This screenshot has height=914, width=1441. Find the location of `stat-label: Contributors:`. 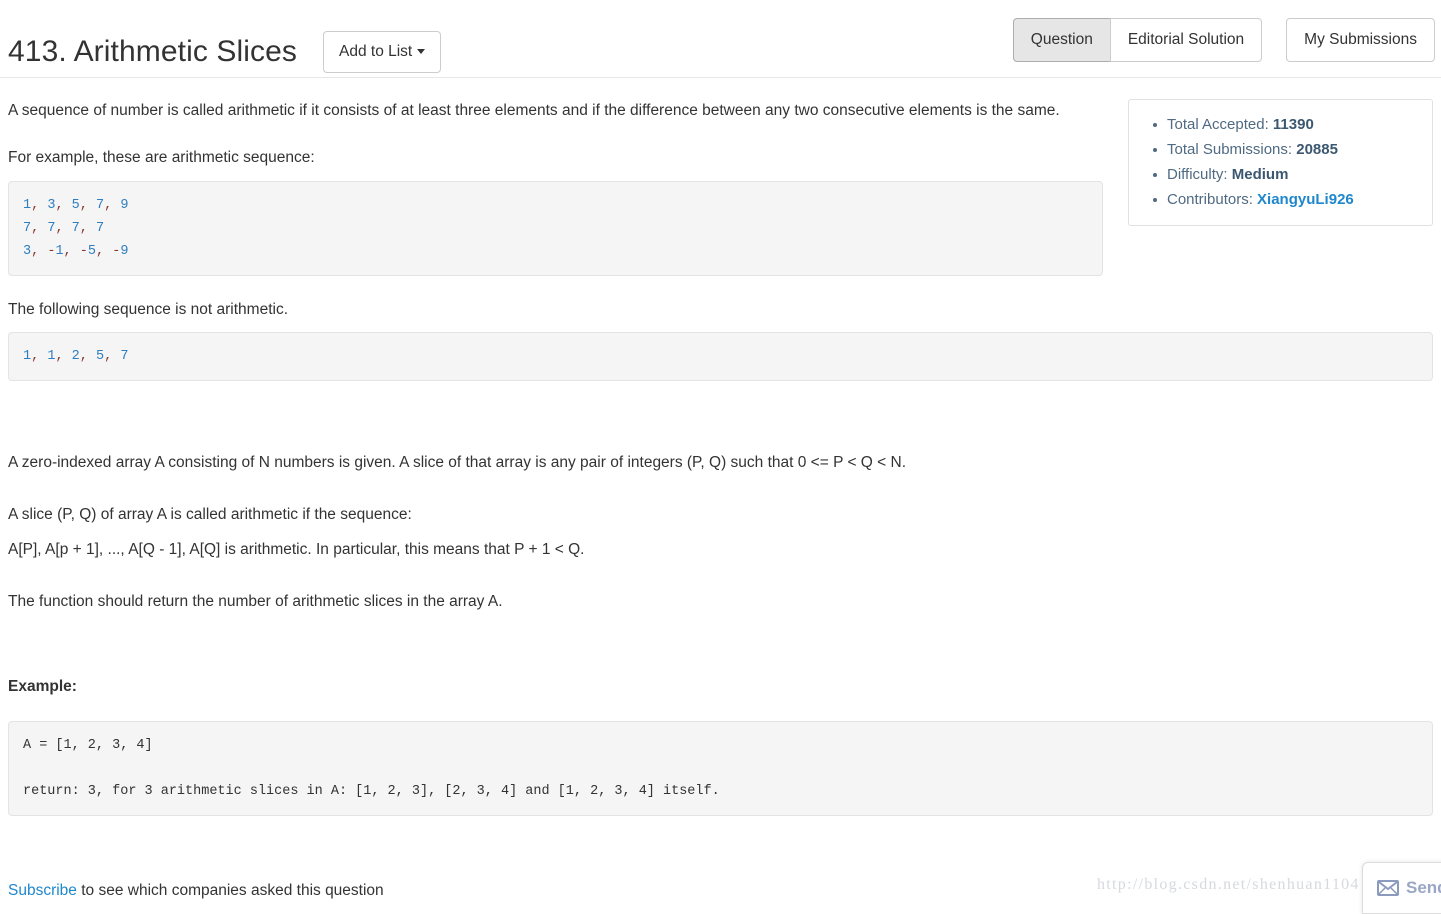

stat-label: Contributors: is located at coordinates (1210, 199).